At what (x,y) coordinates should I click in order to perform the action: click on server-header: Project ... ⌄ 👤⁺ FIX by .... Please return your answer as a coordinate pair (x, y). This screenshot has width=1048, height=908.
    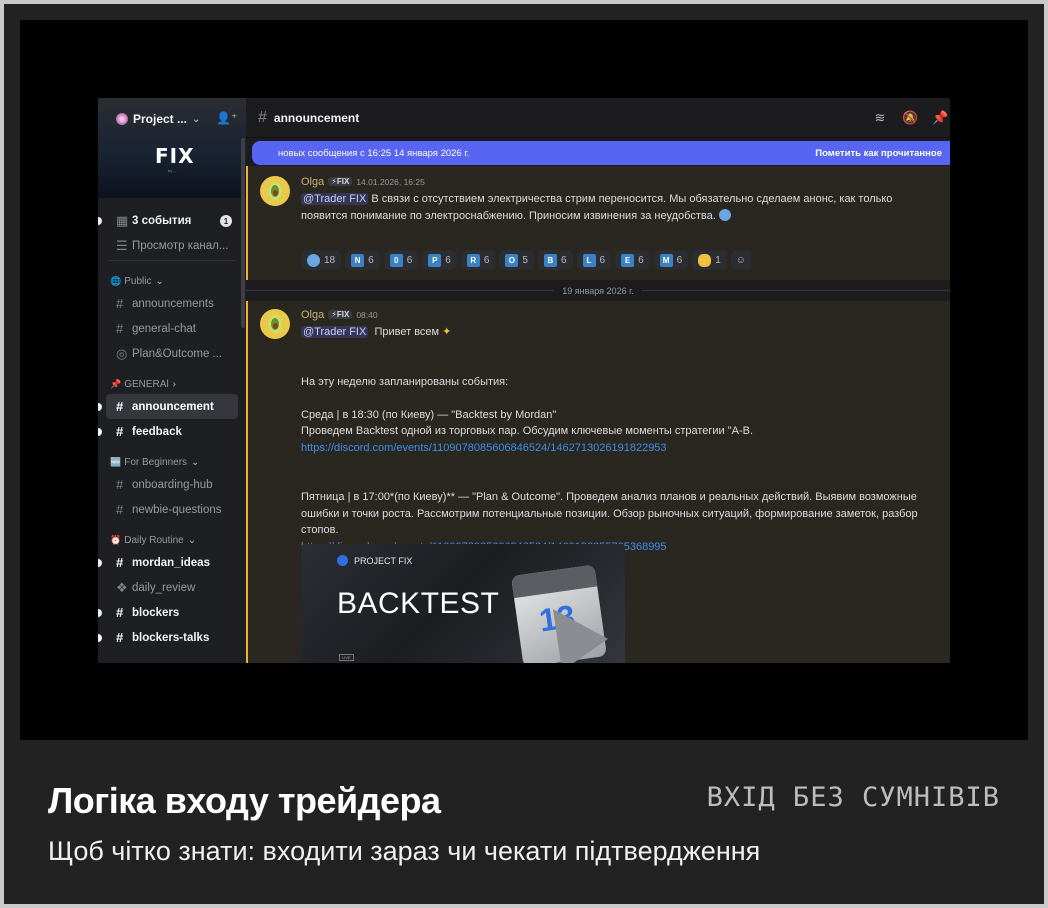
    Looking at the image, I should click on (172, 148).